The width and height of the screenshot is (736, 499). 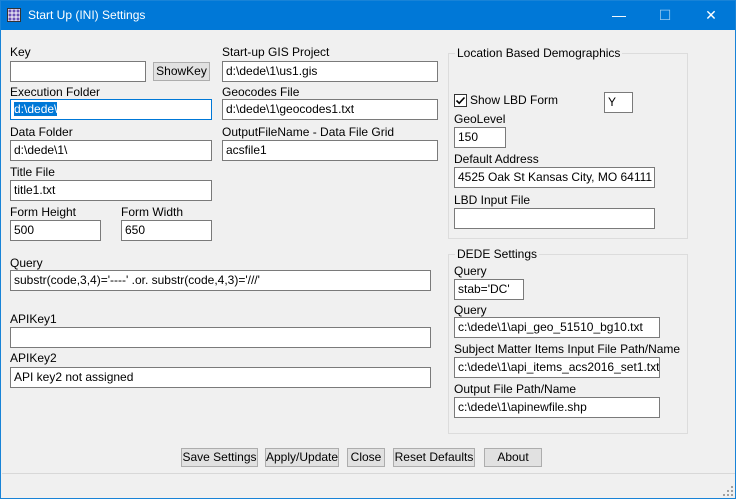 What do you see at coordinates (554, 218) in the screenshot?
I see `lbd-input-file-input` at bounding box center [554, 218].